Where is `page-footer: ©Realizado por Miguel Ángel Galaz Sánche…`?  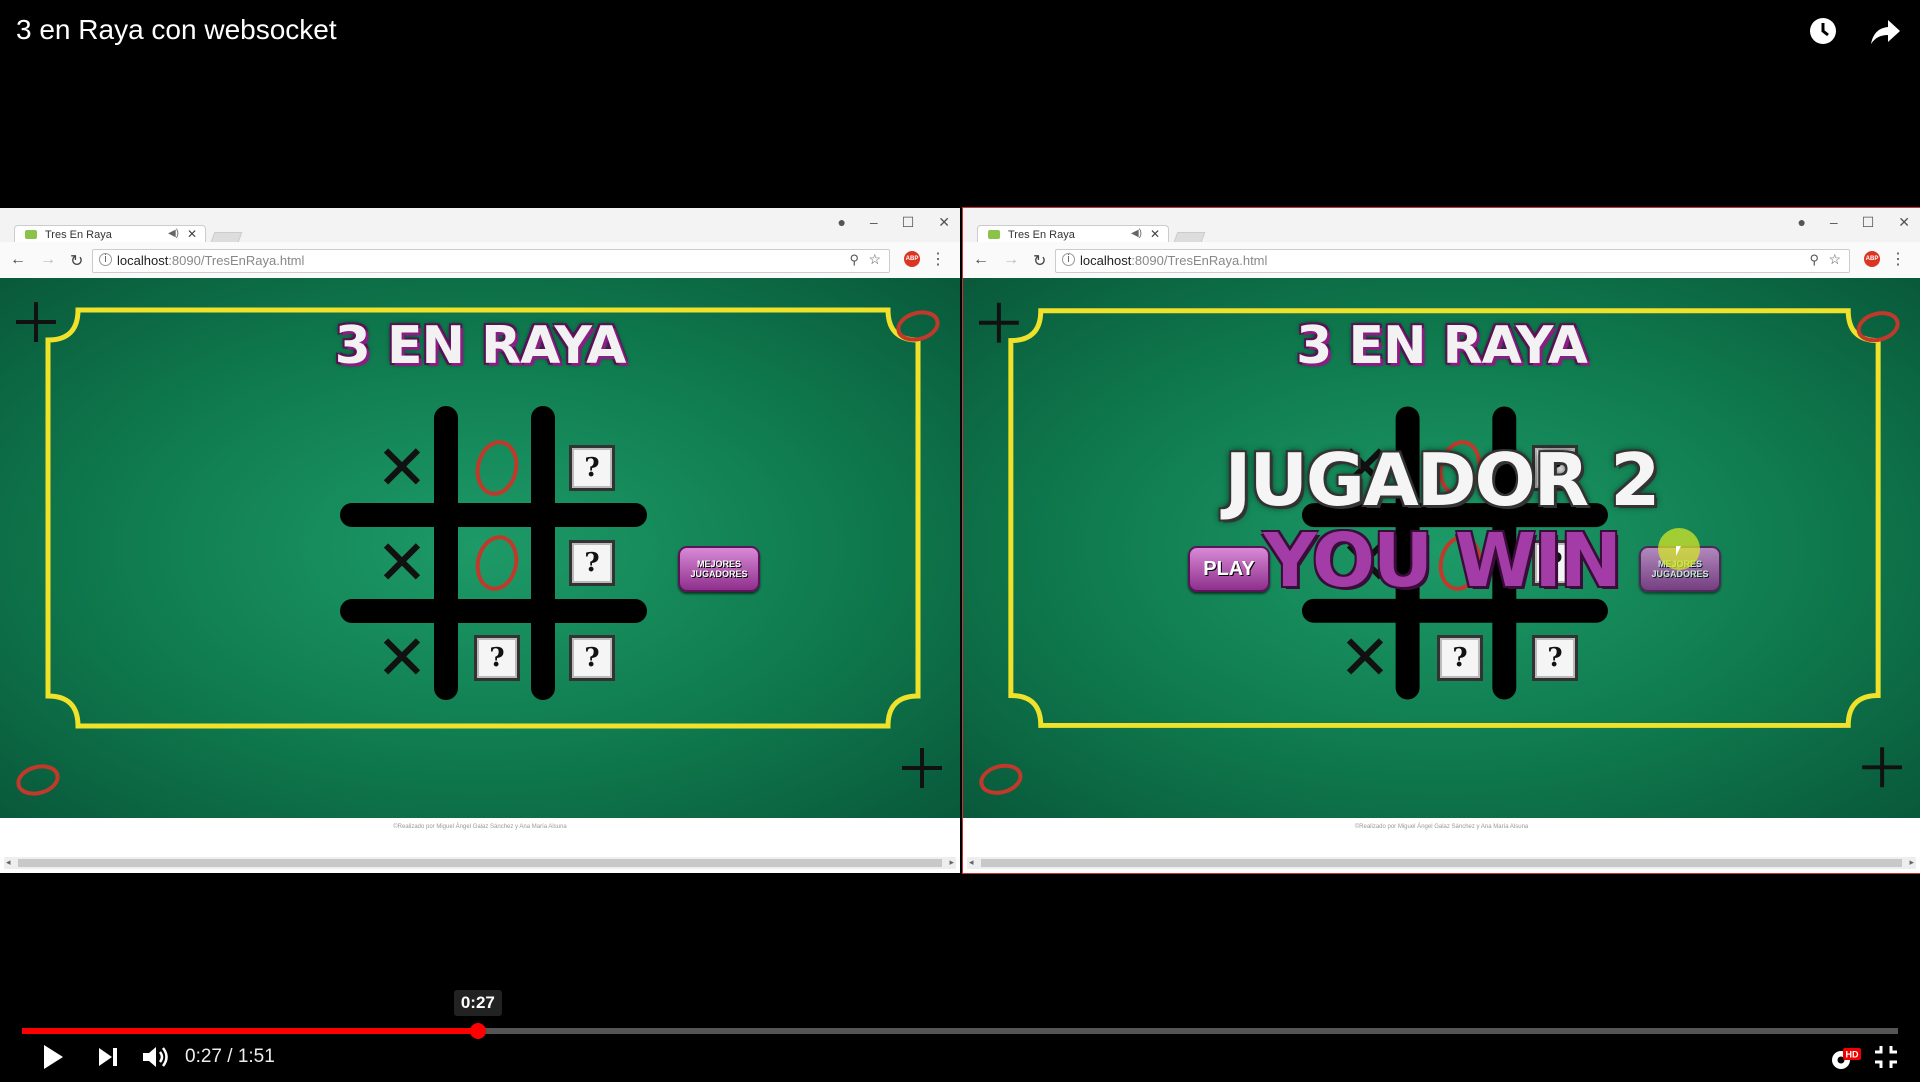
page-footer: ©Realizado por Miguel Ángel Galaz Sánche… is located at coordinates (480, 845).